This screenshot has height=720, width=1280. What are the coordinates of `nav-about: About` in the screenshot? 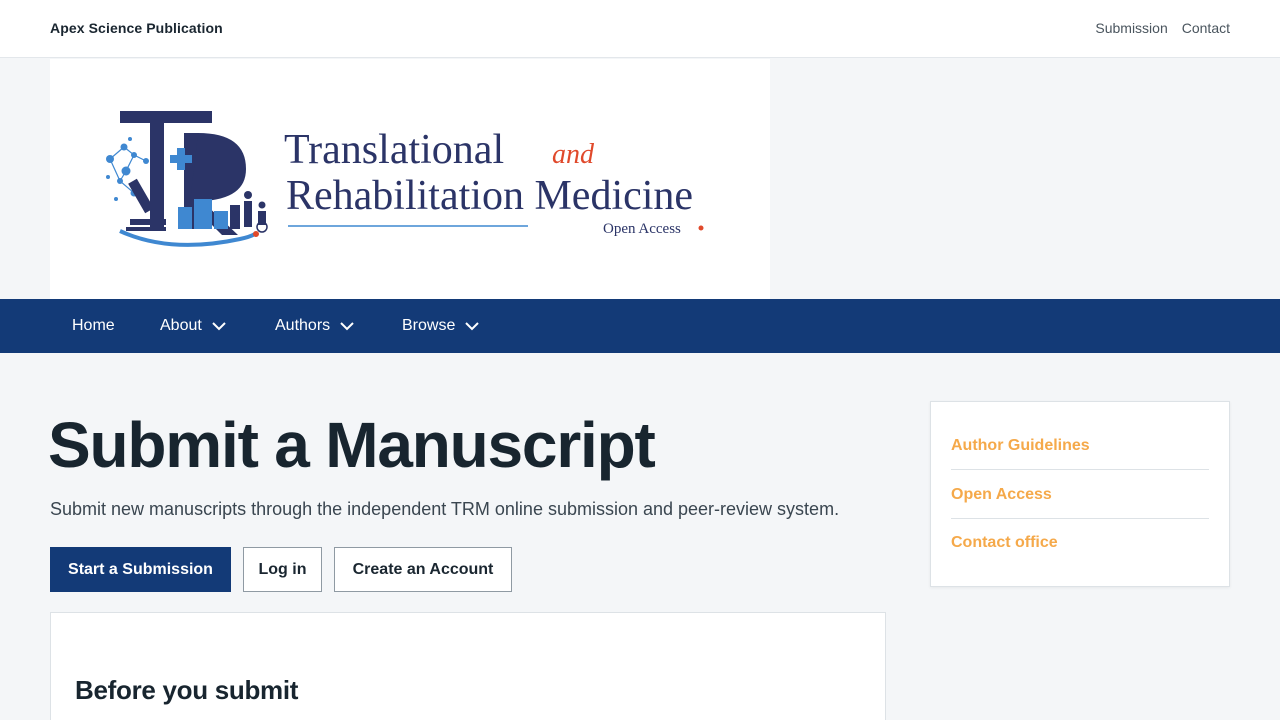 It's located at (193, 326).